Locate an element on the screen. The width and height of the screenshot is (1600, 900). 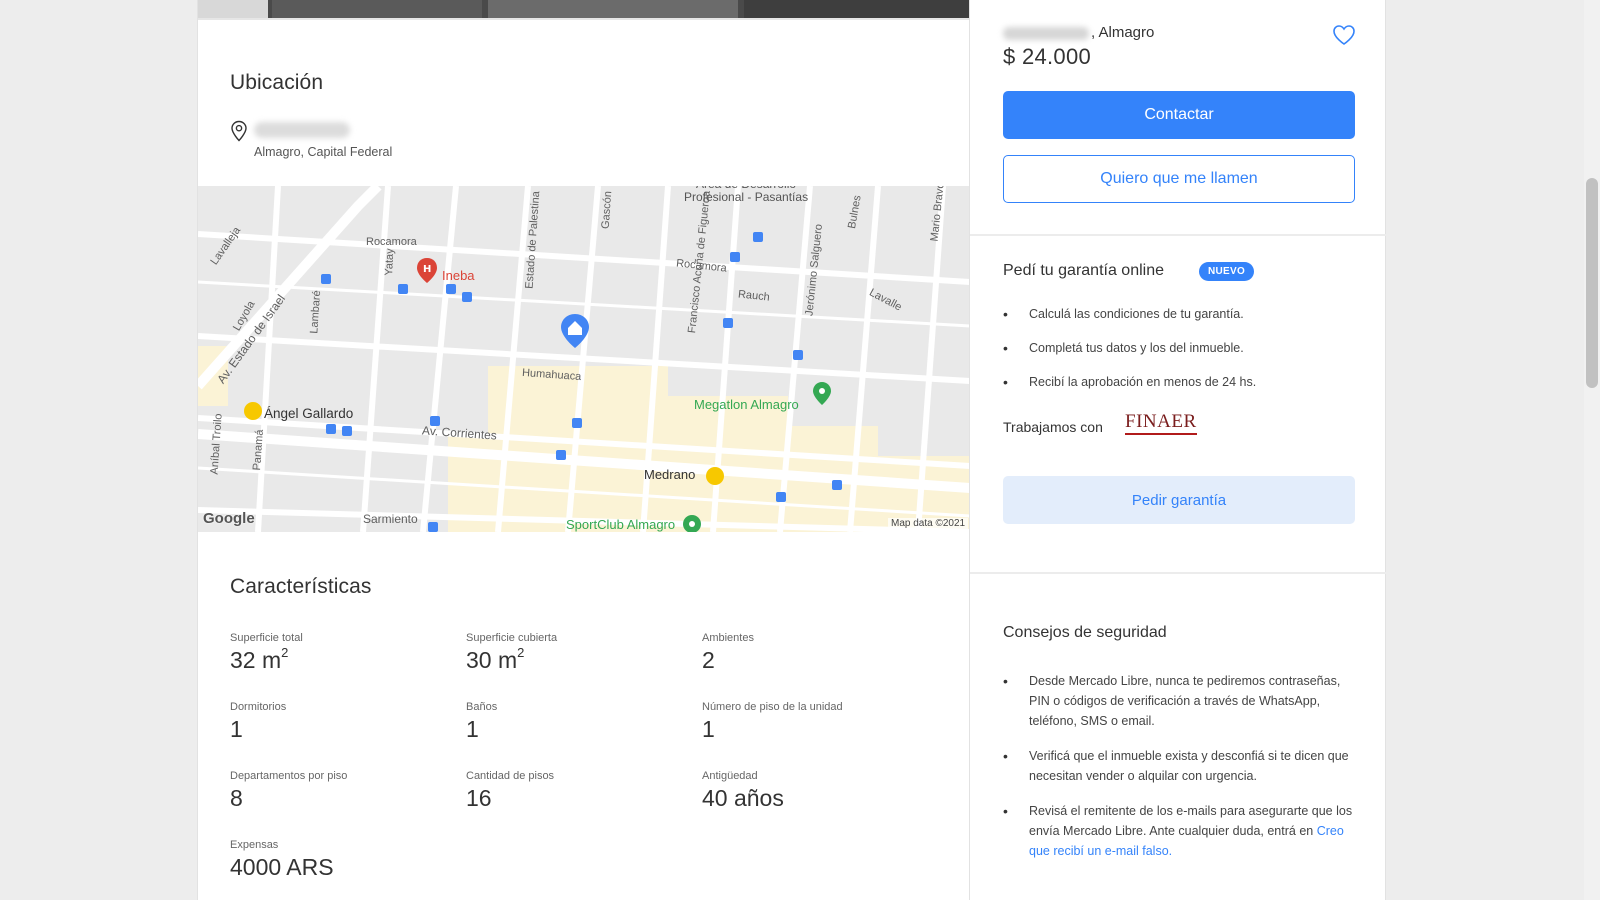
feature-label: Cantidad de pisos is located at coordinates (510, 776).